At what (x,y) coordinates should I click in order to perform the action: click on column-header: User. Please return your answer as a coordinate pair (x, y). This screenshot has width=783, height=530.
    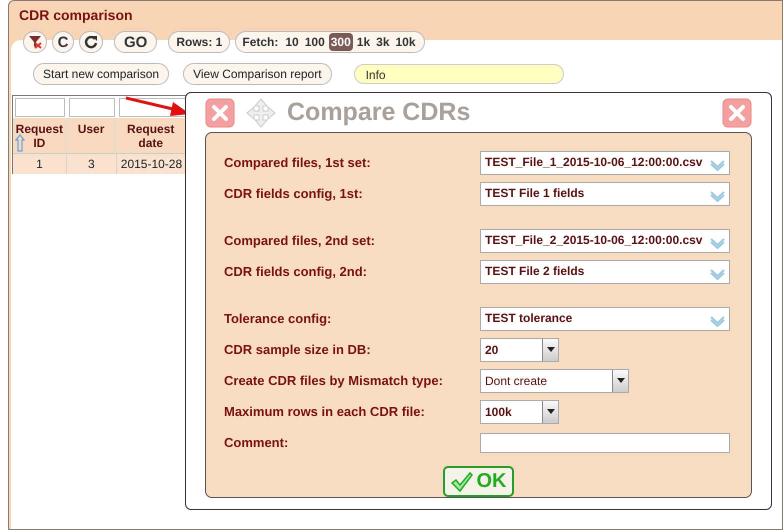
    Looking at the image, I should click on (91, 136).